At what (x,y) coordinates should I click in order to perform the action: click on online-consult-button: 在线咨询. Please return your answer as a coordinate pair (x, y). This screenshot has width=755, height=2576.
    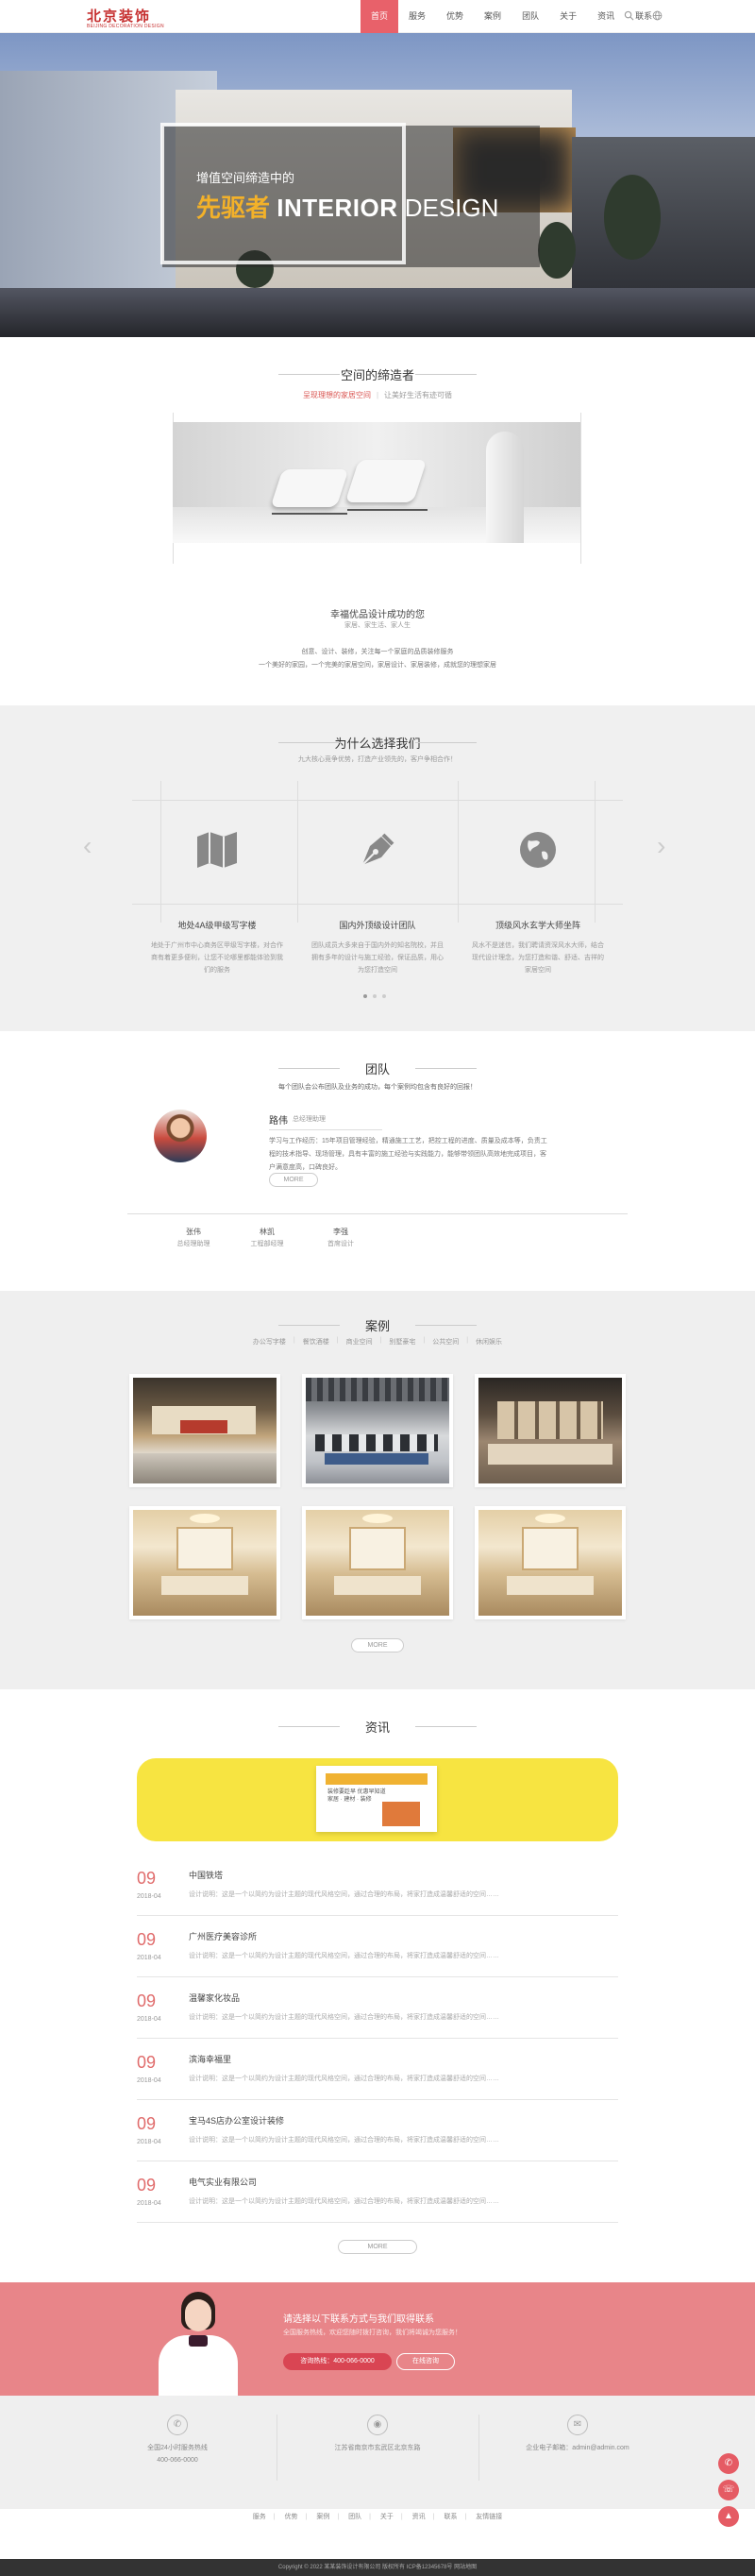
    Looking at the image, I should click on (425, 2361).